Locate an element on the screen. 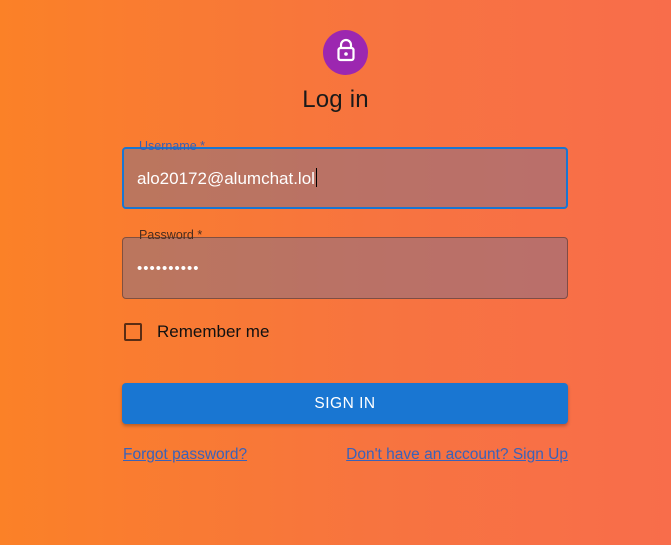  sign-up-link: Don't have an account? Sign Up is located at coordinates (457, 455).